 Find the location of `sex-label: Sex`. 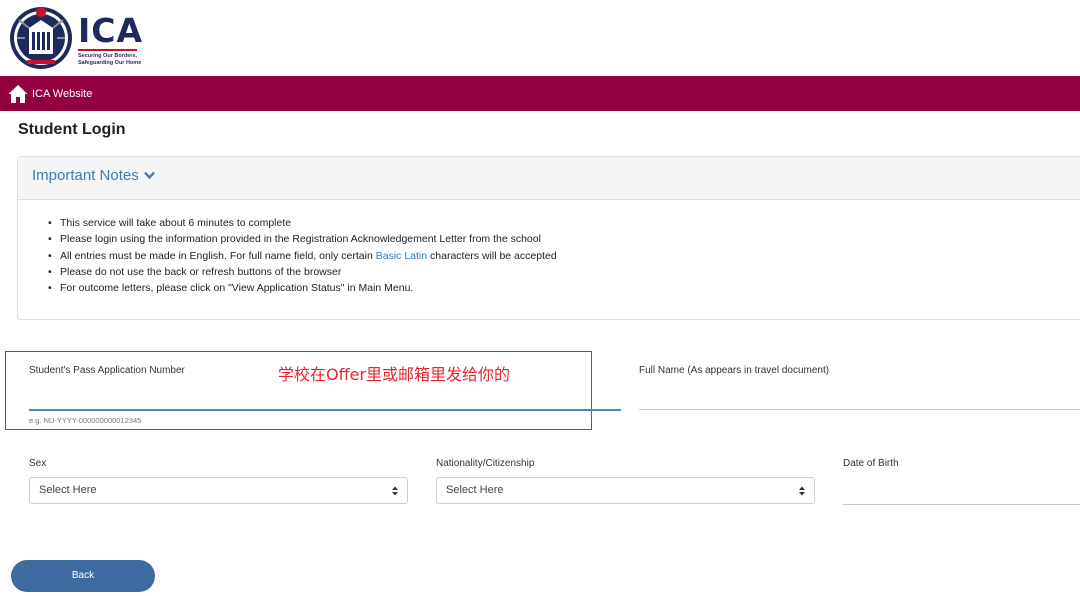

sex-label: Sex is located at coordinates (38, 463).